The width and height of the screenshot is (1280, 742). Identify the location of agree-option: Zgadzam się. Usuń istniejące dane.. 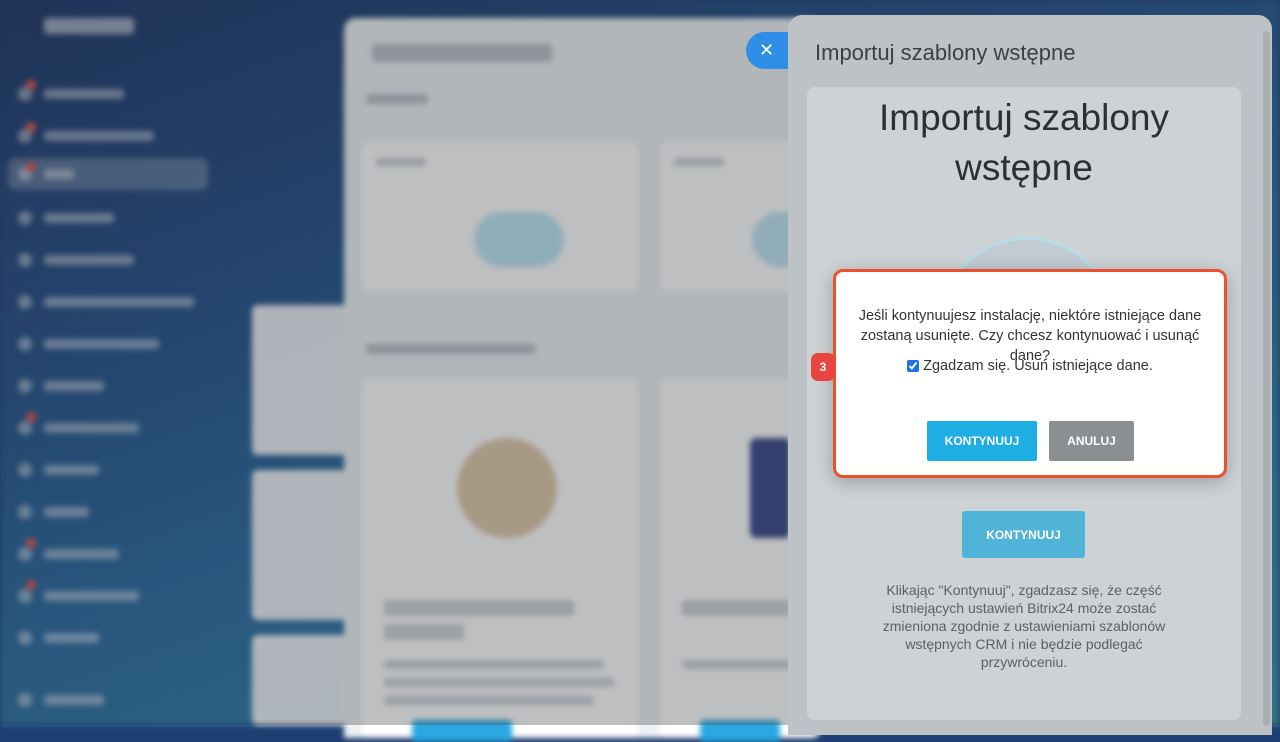
(1030, 366).